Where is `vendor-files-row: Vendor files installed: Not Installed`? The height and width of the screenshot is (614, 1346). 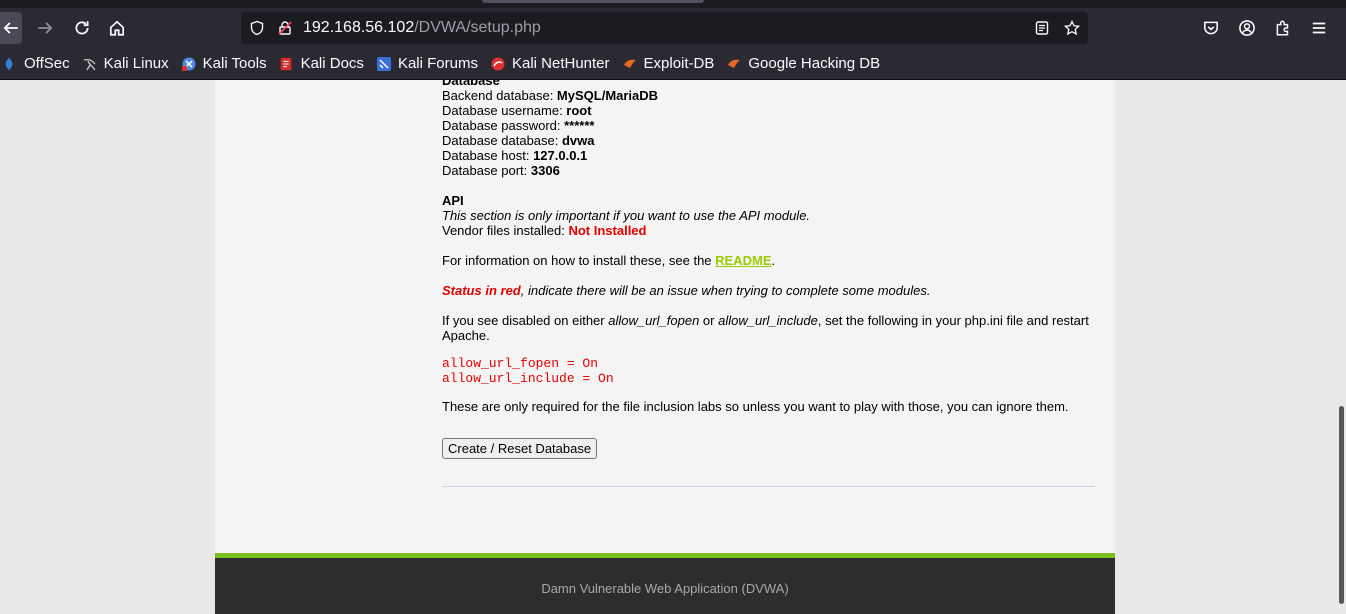 vendor-files-row: Vendor files installed: Not Installed is located at coordinates (544, 230).